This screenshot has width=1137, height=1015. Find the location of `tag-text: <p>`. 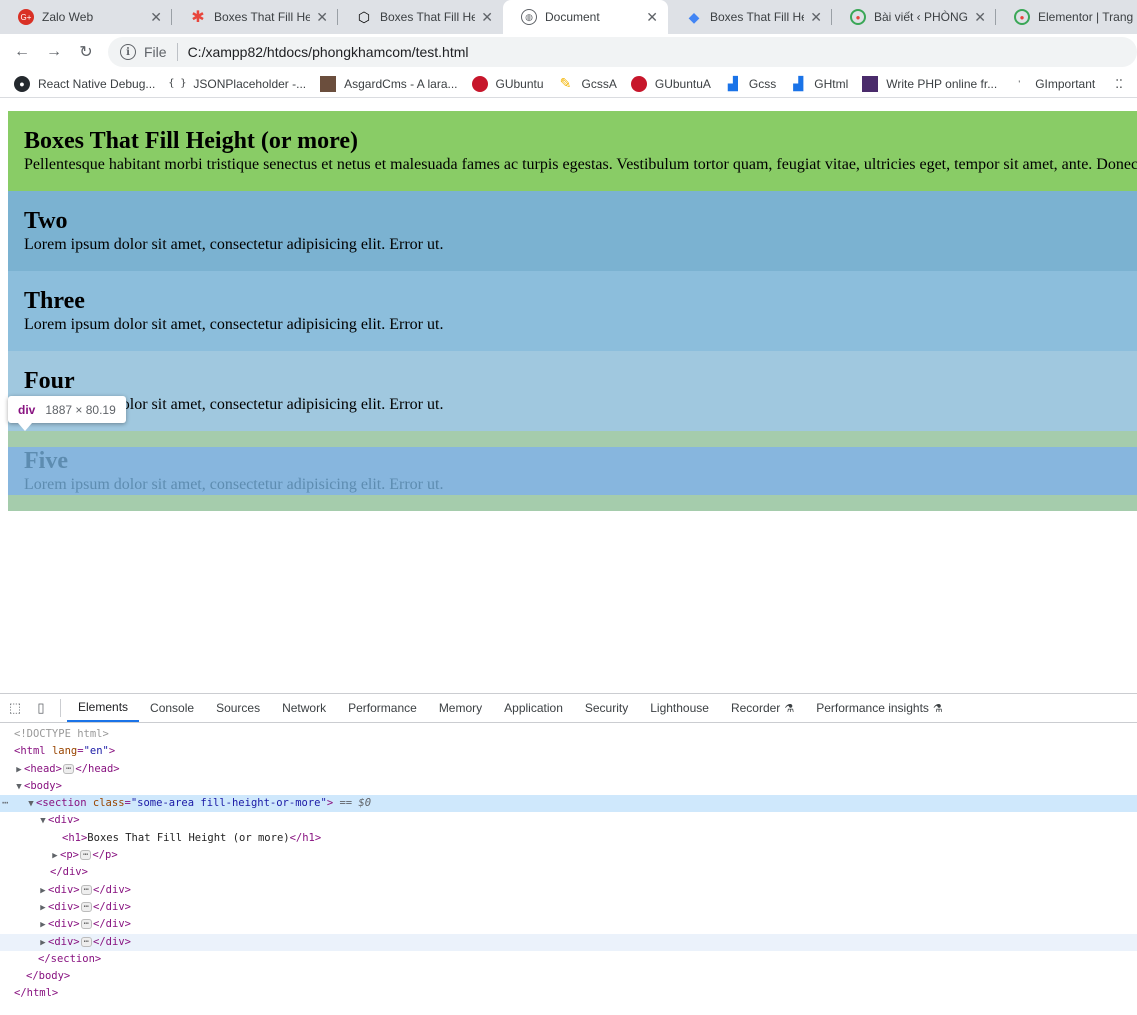

tag-text: <p> is located at coordinates (69, 855).